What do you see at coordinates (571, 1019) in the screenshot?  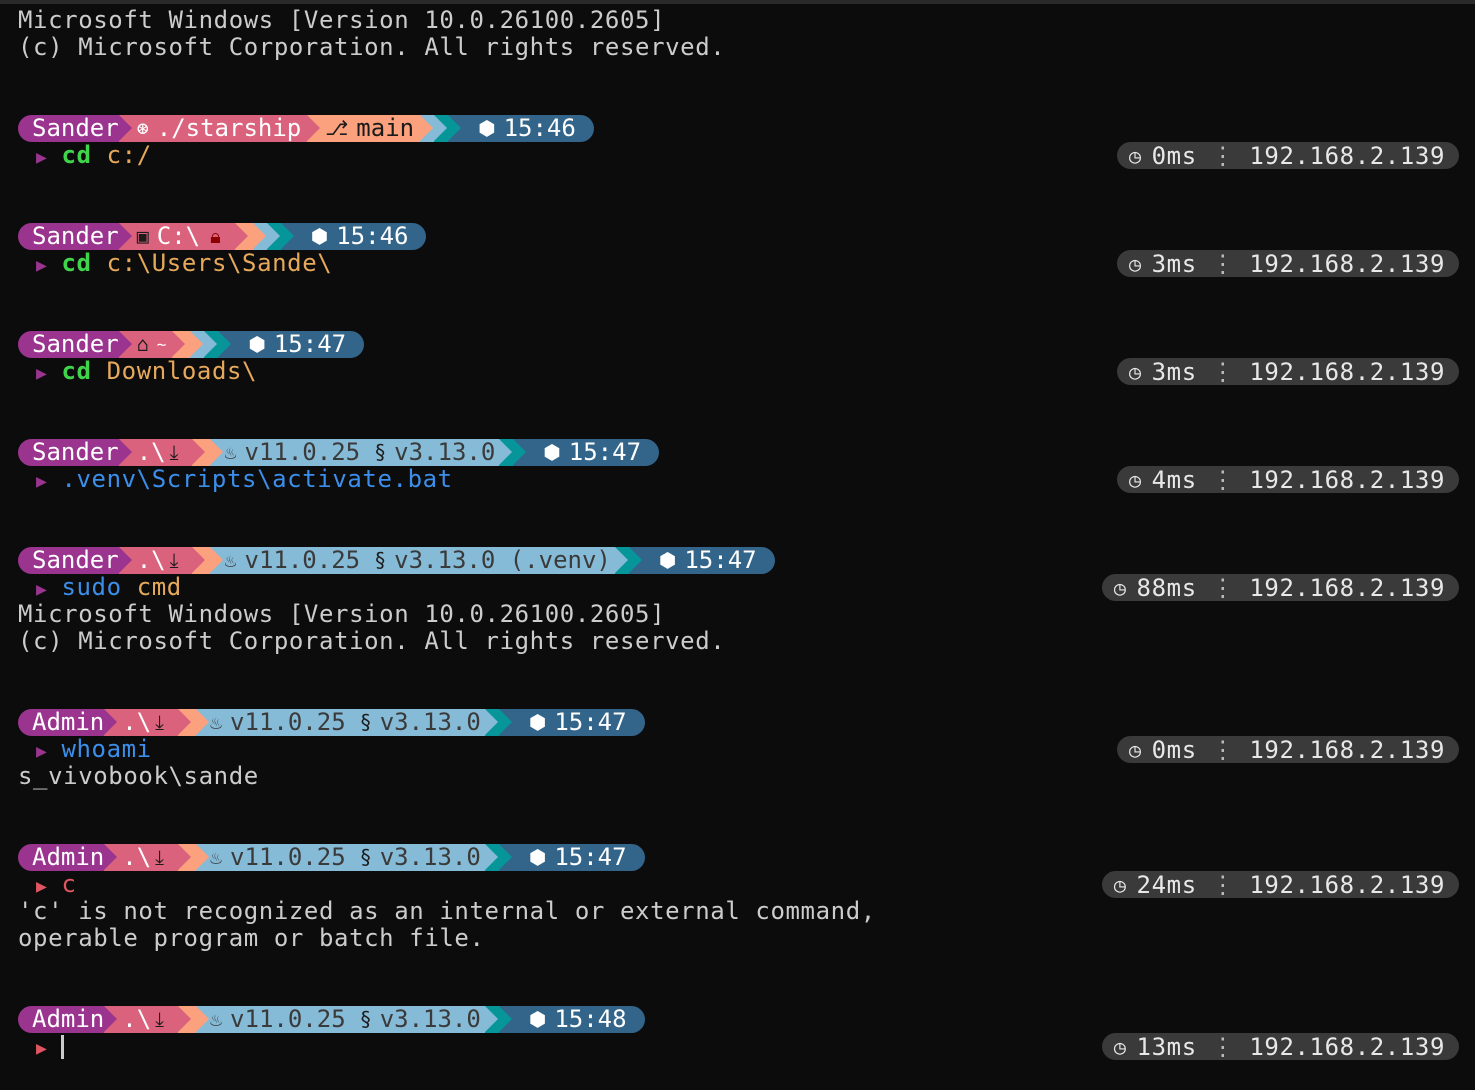 I see `time-segment: ⬢ 15:48` at bounding box center [571, 1019].